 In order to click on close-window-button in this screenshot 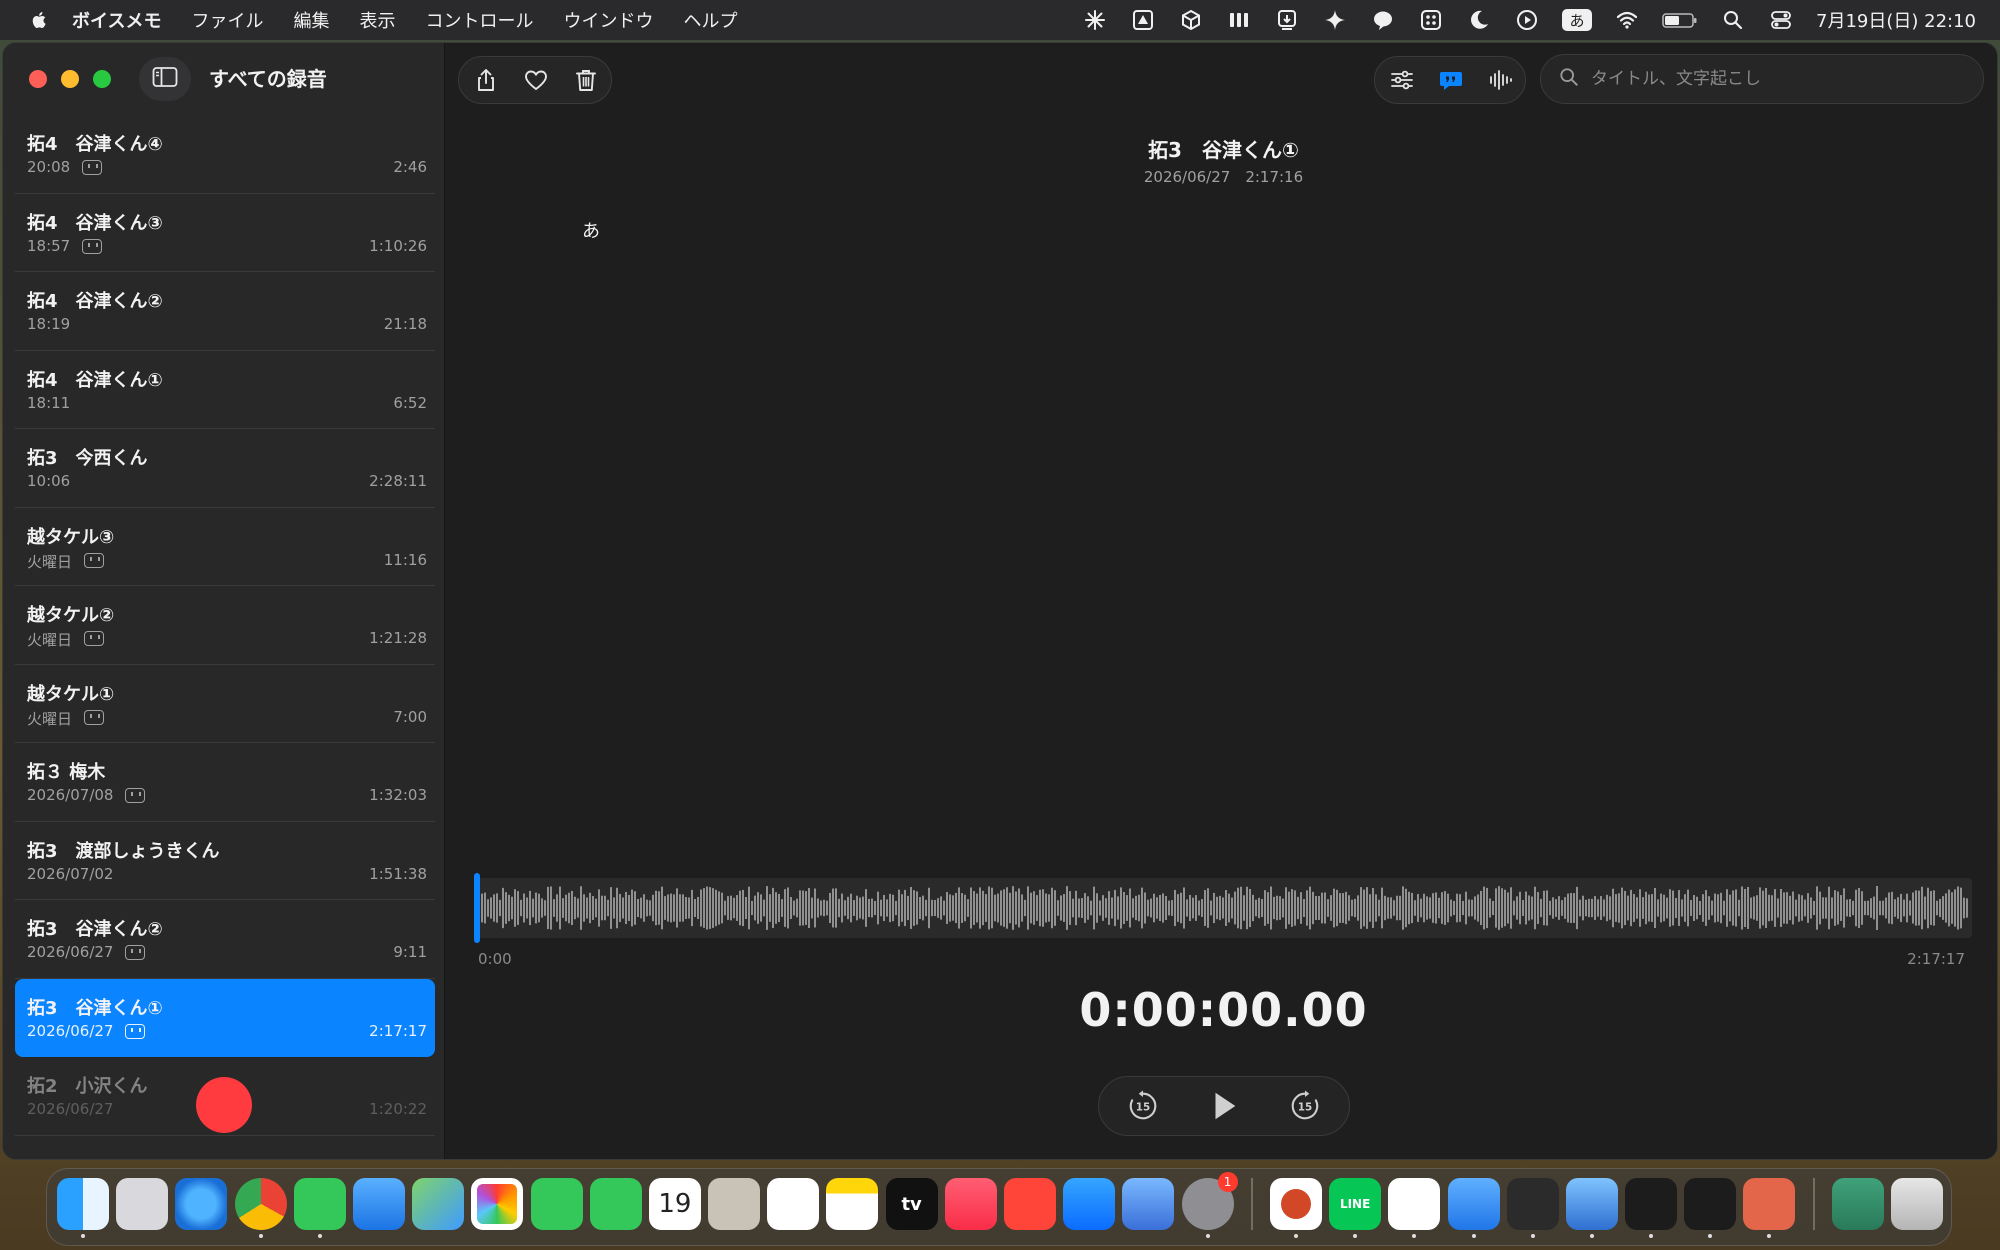, I will do `click(38, 79)`.